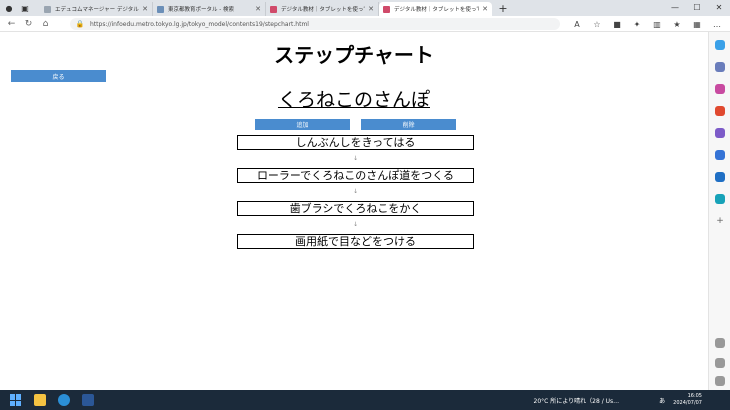 The image size is (730, 410). I want to click on workspaces-icon: ▣, so click(25, 8).